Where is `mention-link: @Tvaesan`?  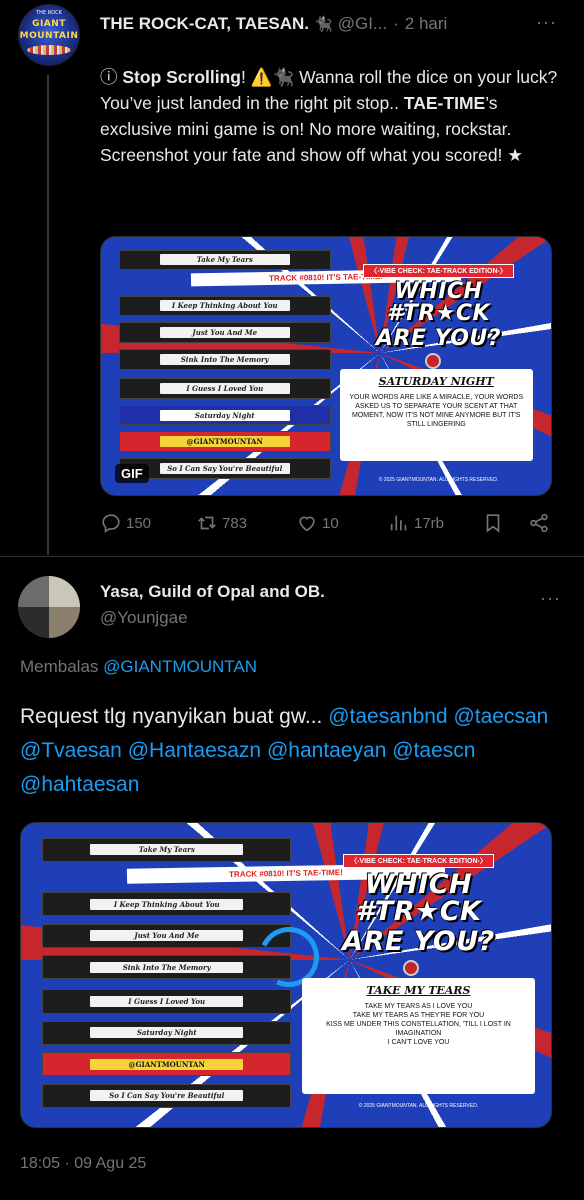 mention-link: @Tvaesan is located at coordinates (71, 750).